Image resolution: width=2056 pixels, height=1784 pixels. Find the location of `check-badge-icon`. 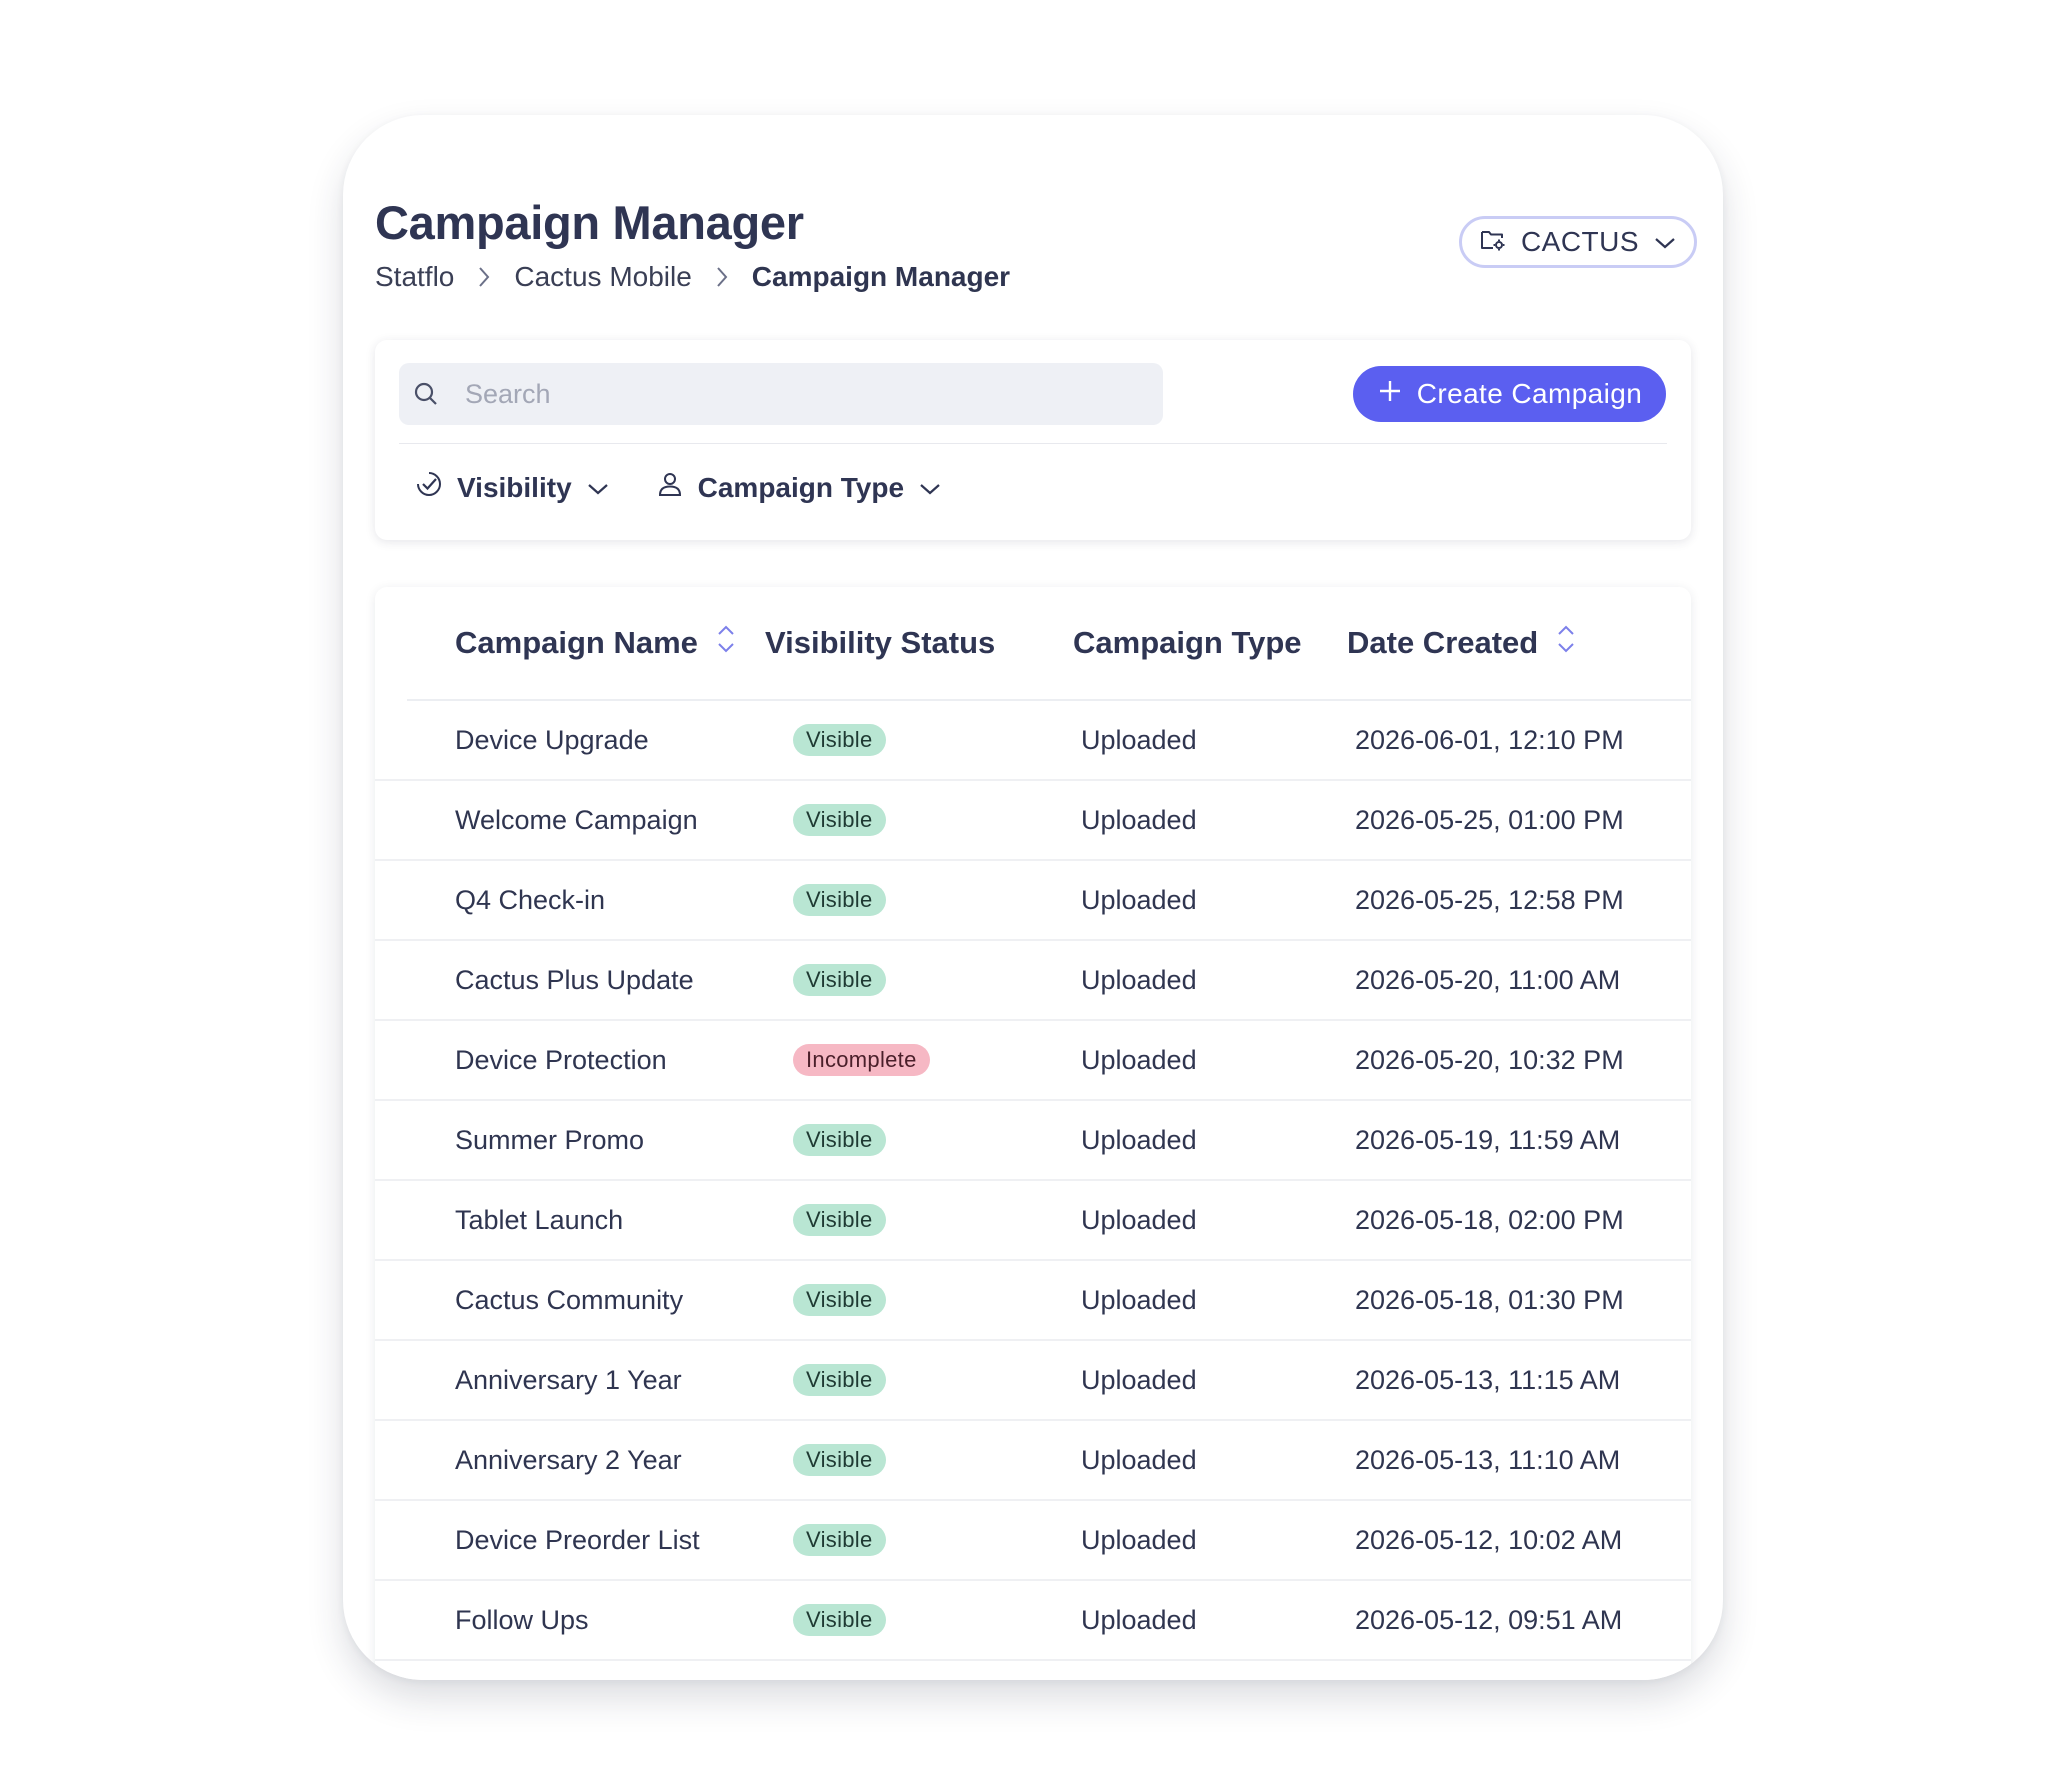

check-badge-icon is located at coordinates (429, 487).